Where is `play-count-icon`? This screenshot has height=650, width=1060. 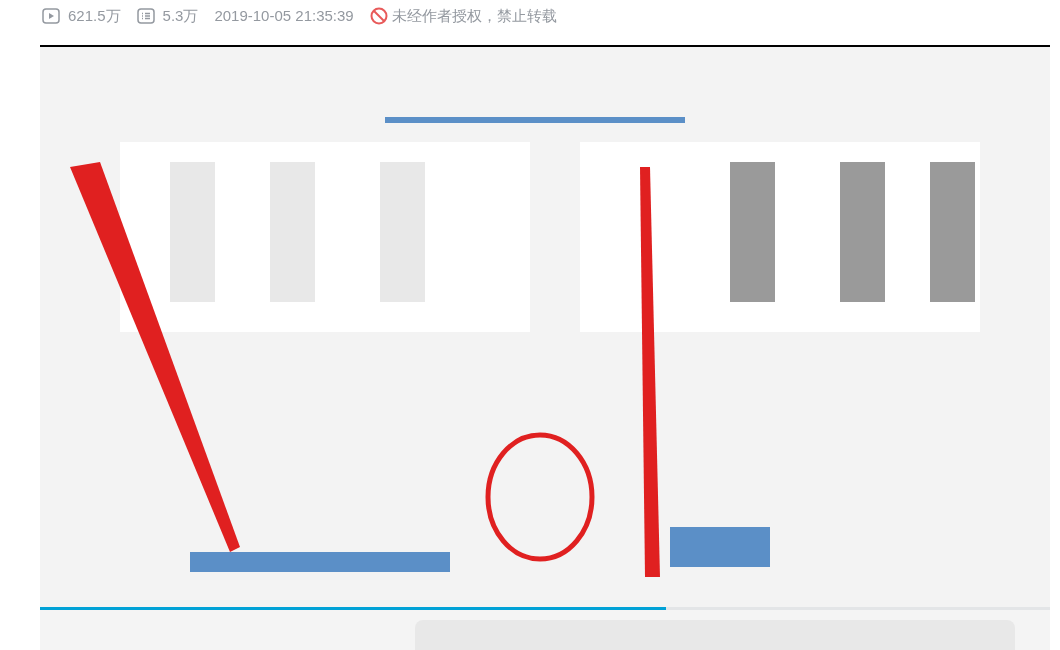 play-count-icon is located at coordinates (51, 16).